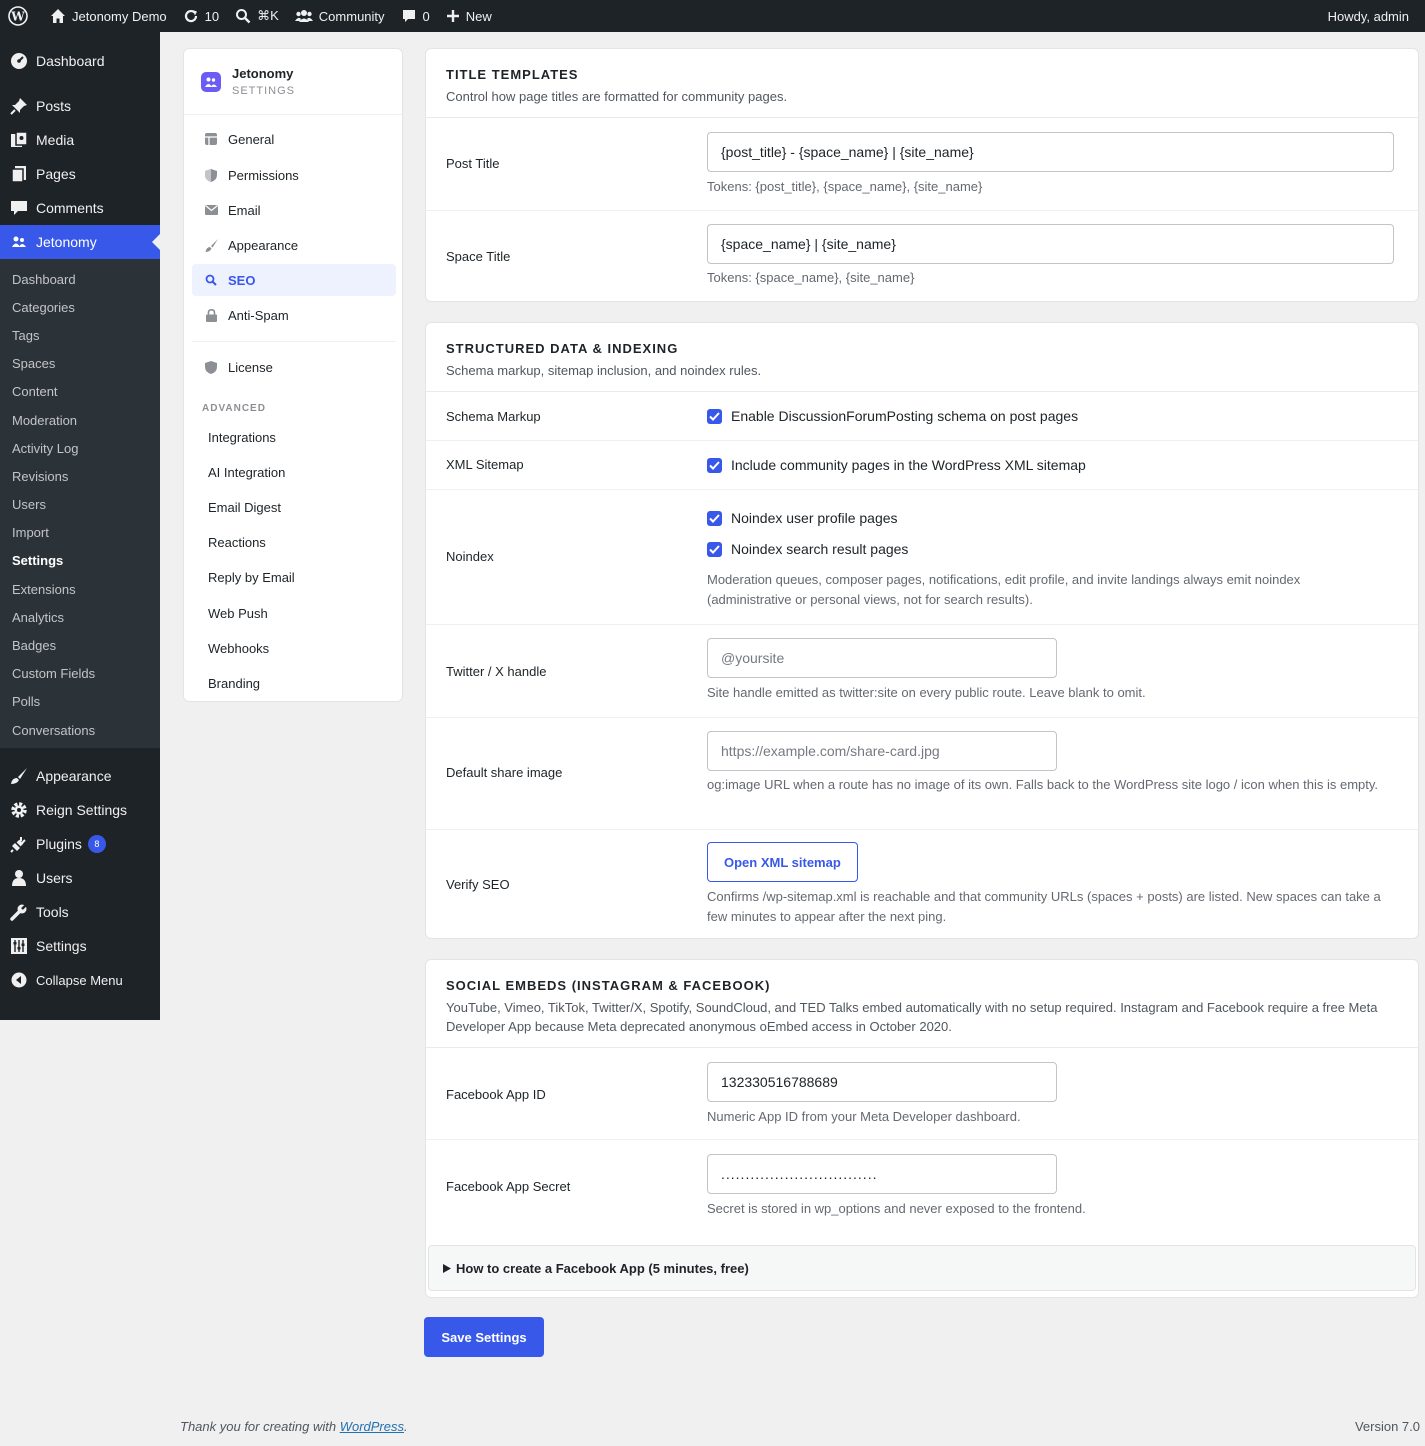 The height and width of the screenshot is (1446, 1425). I want to click on menu-tools: Tools, so click(80, 912).